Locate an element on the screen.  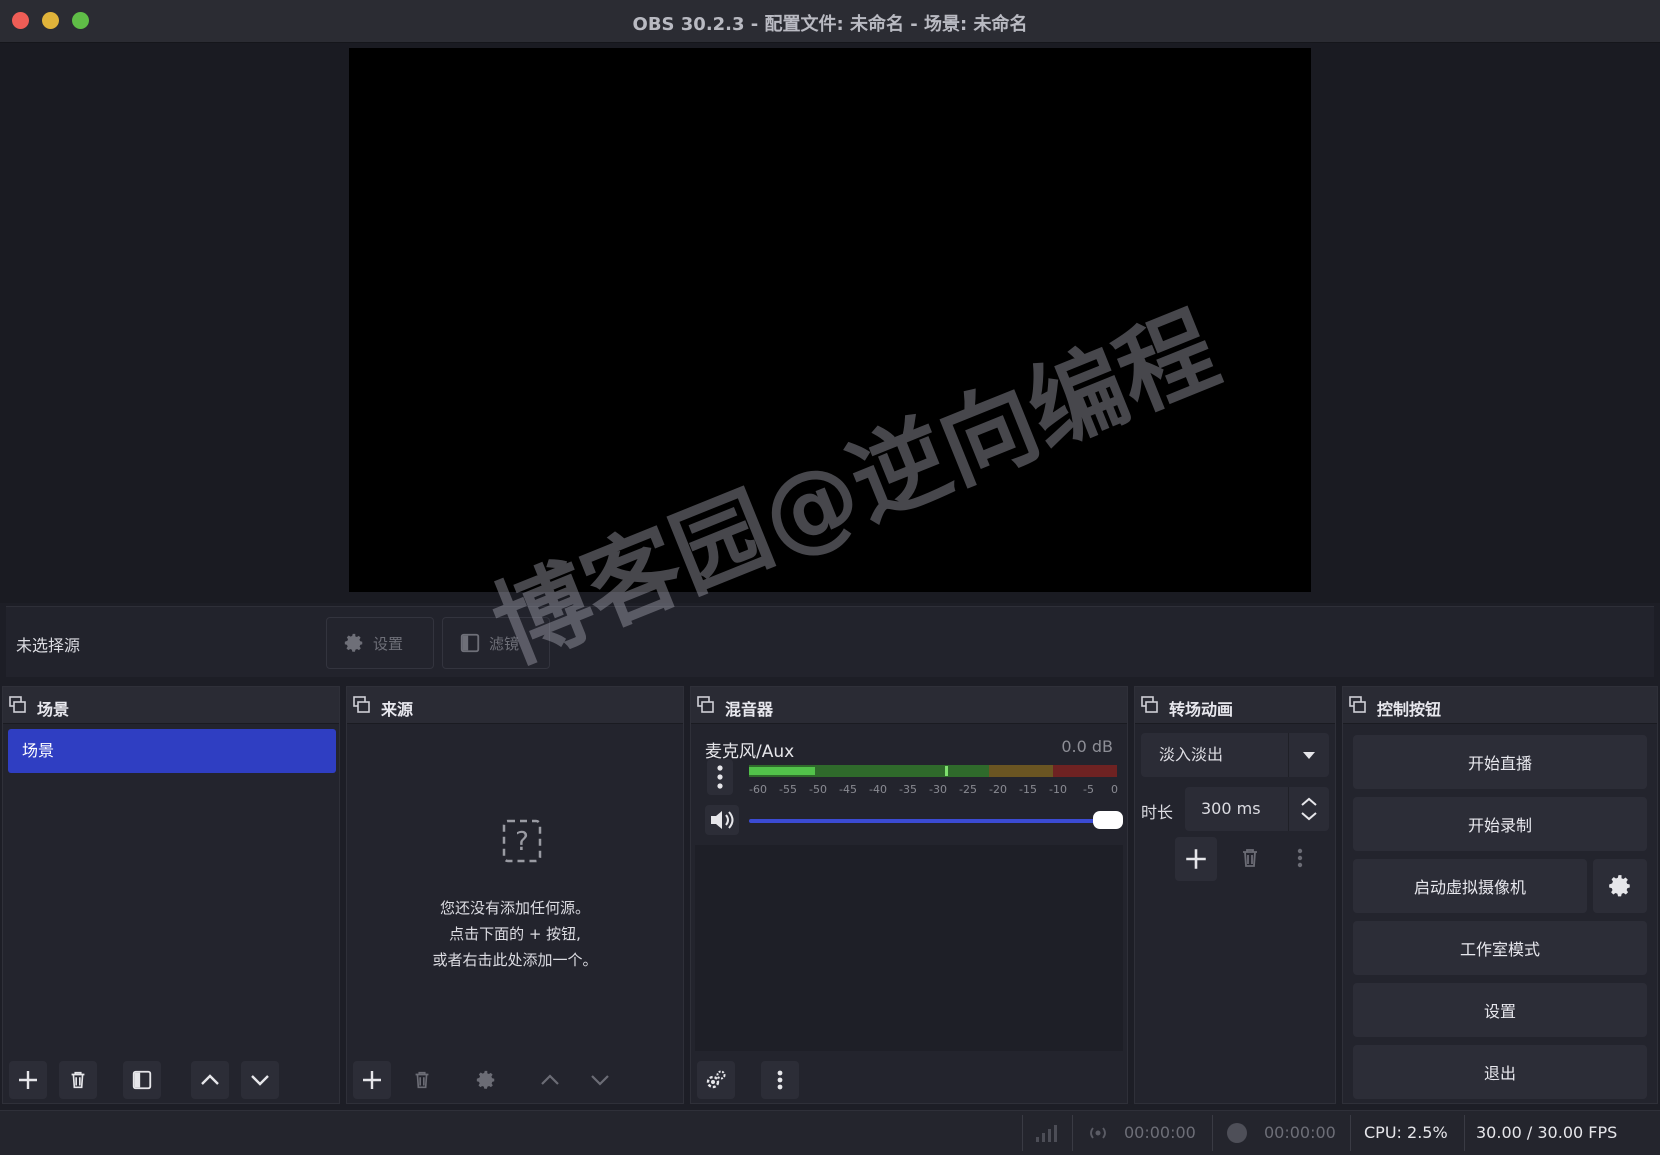
mixer-empty-area is located at coordinates (909, 948).